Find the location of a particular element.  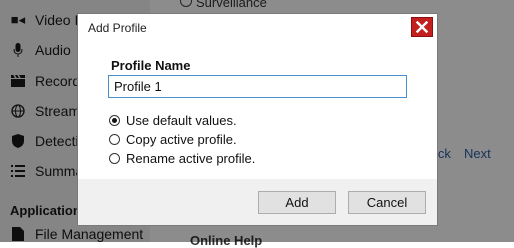

dialog-footer: Add Cancel is located at coordinates (257, 202).